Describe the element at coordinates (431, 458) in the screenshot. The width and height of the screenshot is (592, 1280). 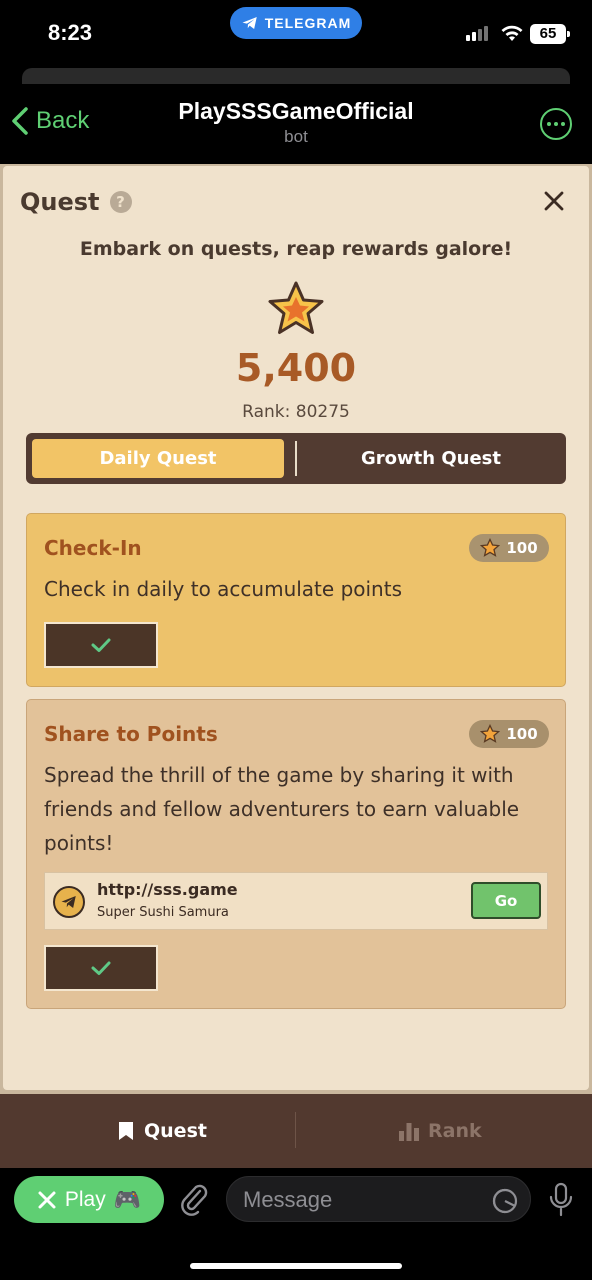
I see `tab-growth-quest: Growth Quest` at that location.